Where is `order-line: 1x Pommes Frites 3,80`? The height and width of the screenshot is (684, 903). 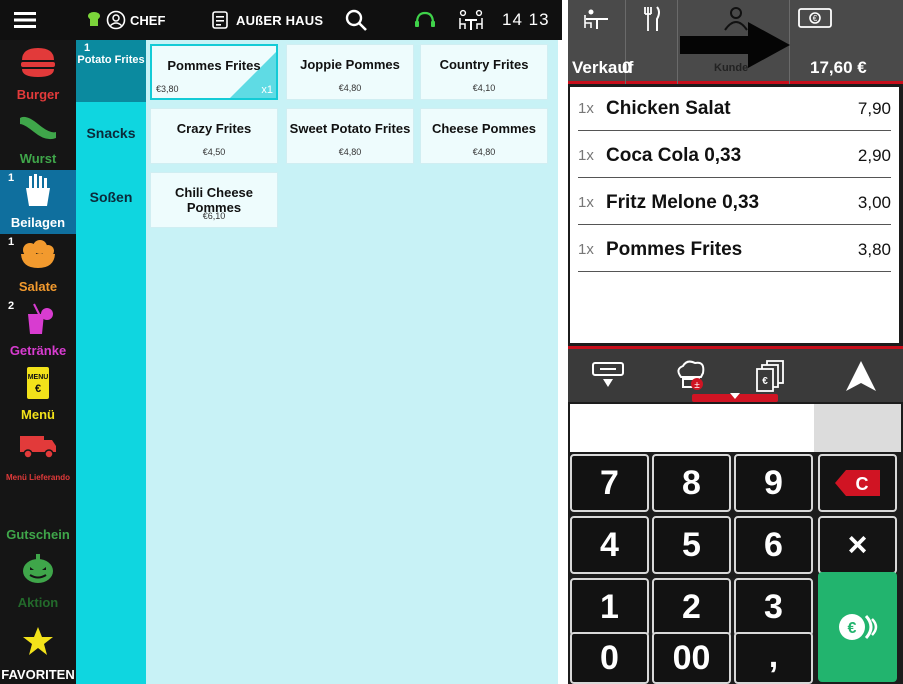
order-line: 1x Pommes Frites 3,80 is located at coordinates (734, 250).